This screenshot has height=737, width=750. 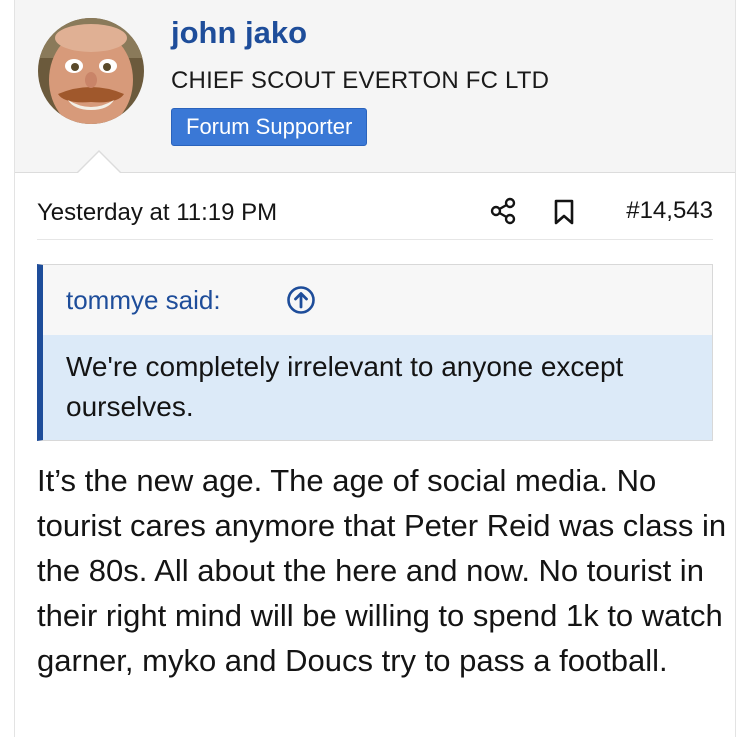 I want to click on post-number-link: #14,543, so click(x=669, y=211).